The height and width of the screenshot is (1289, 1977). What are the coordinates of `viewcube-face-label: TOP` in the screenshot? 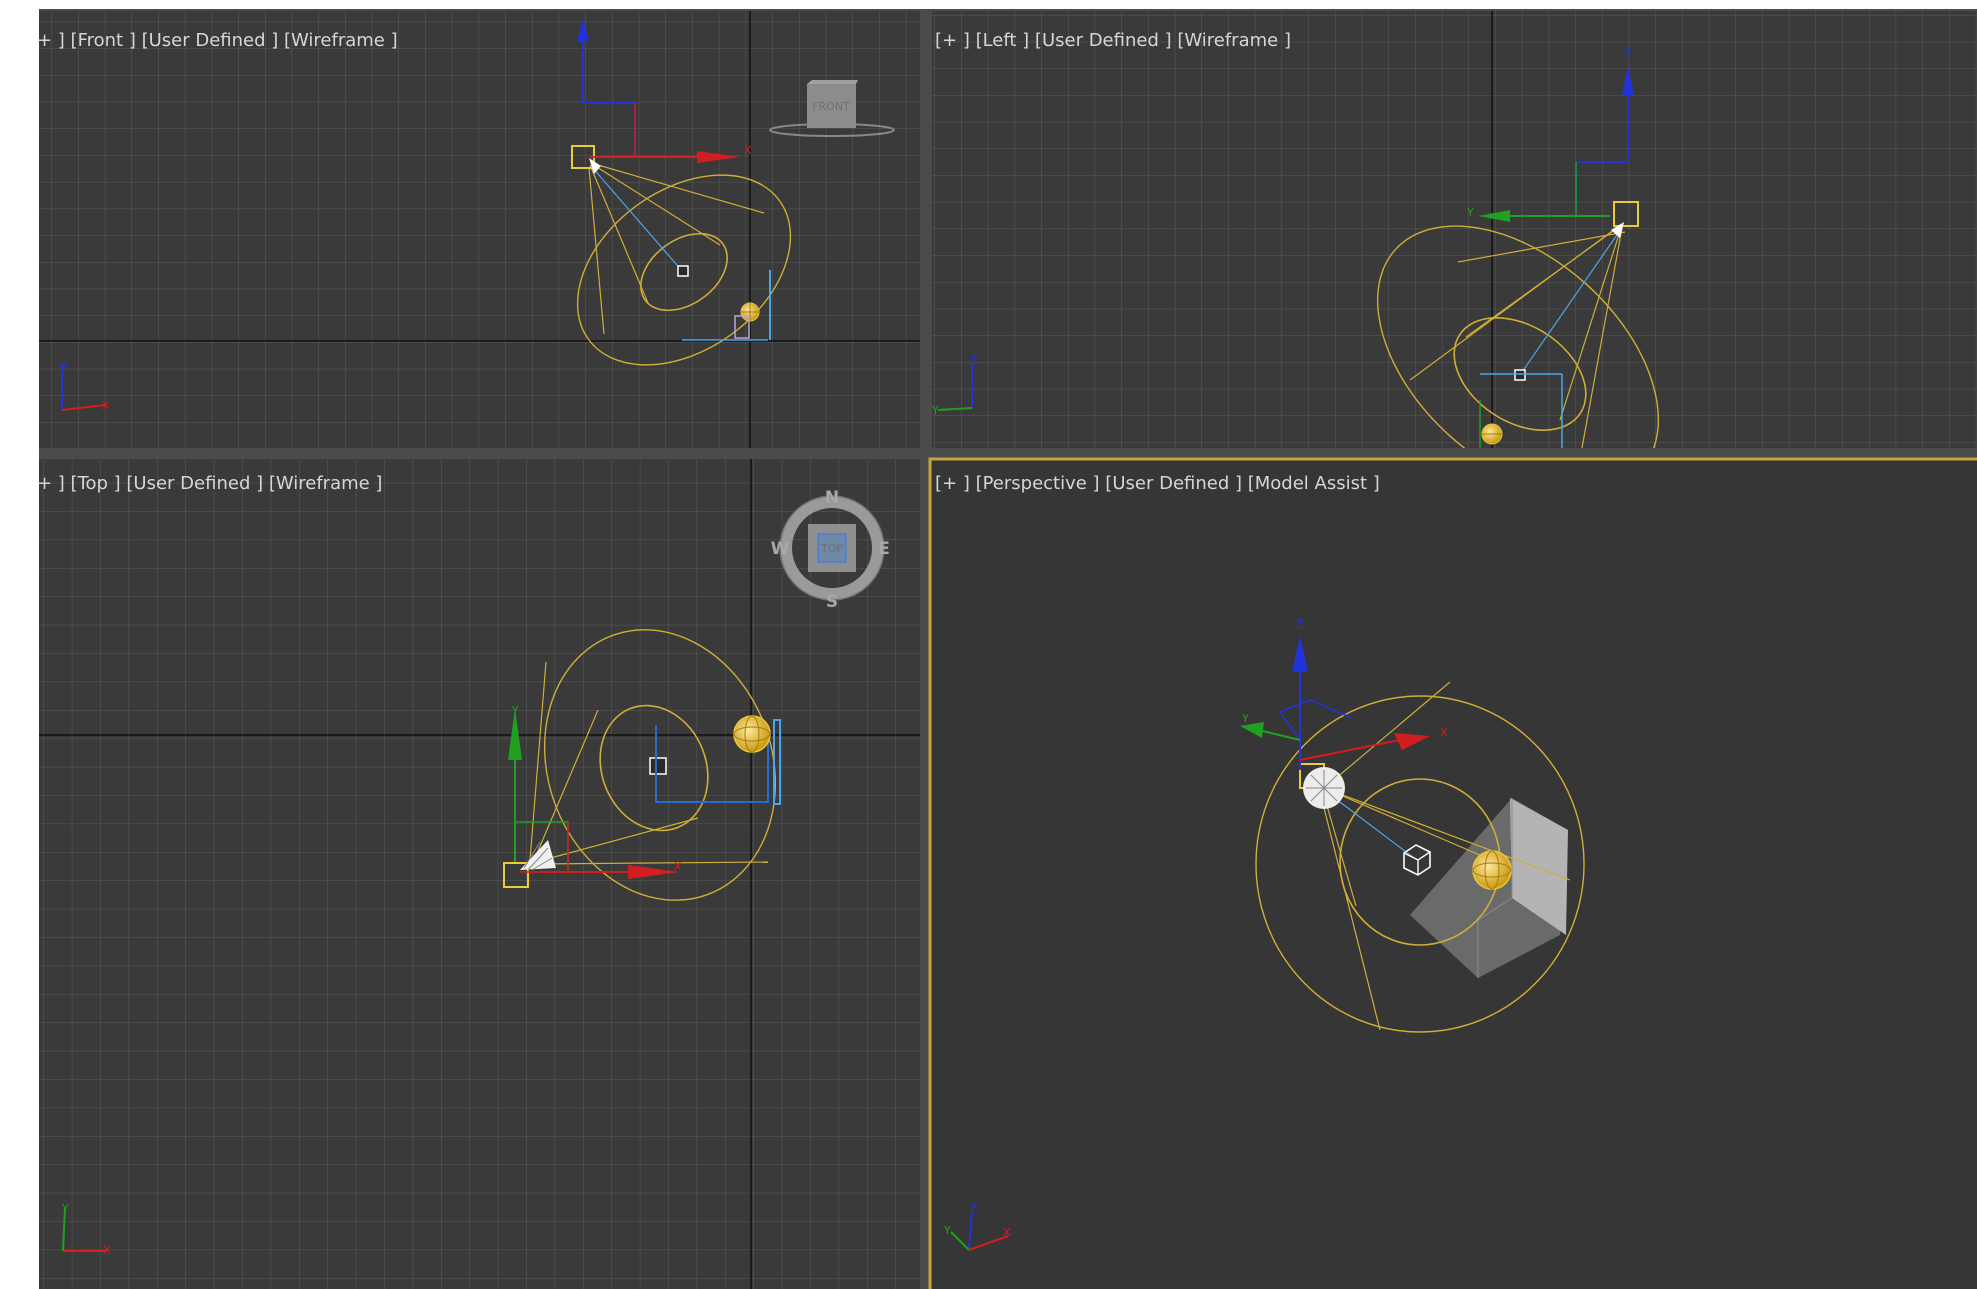 It's located at (831, 548).